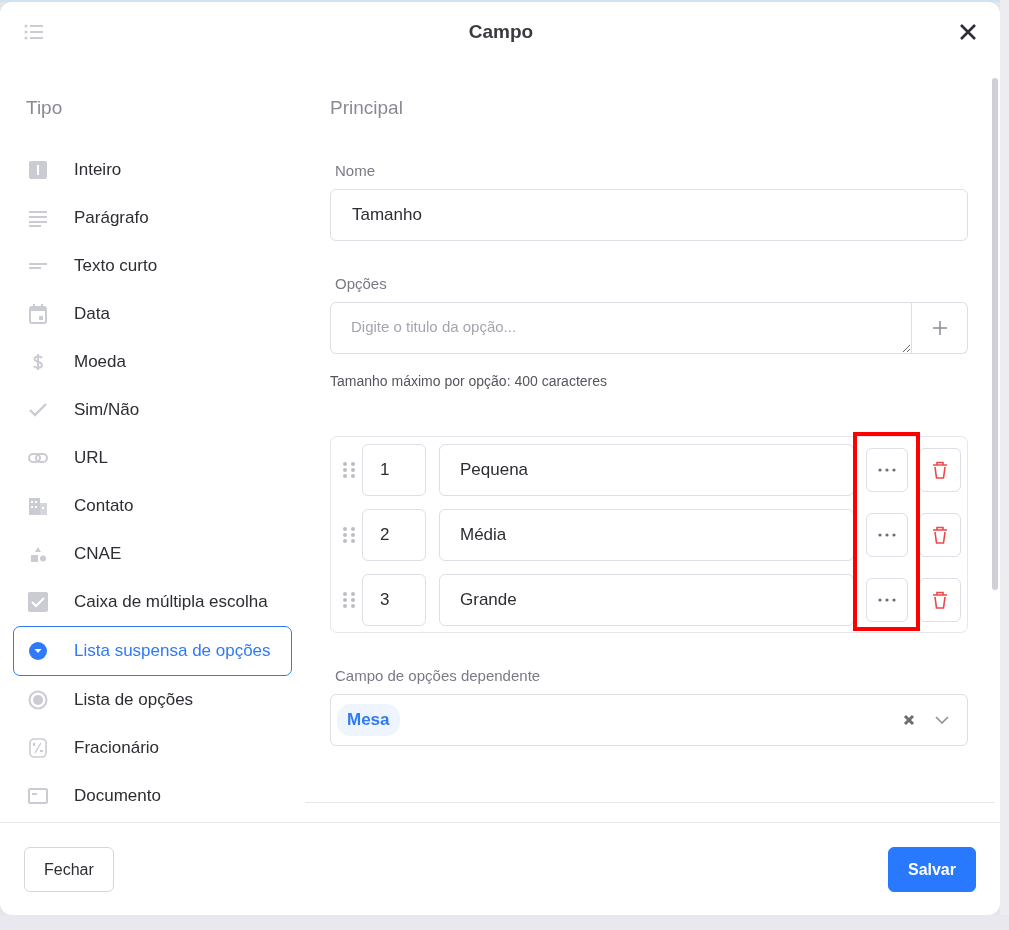  What do you see at coordinates (152, 700) in the screenshot?
I see `type-item: Lista de opções` at bounding box center [152, 700].